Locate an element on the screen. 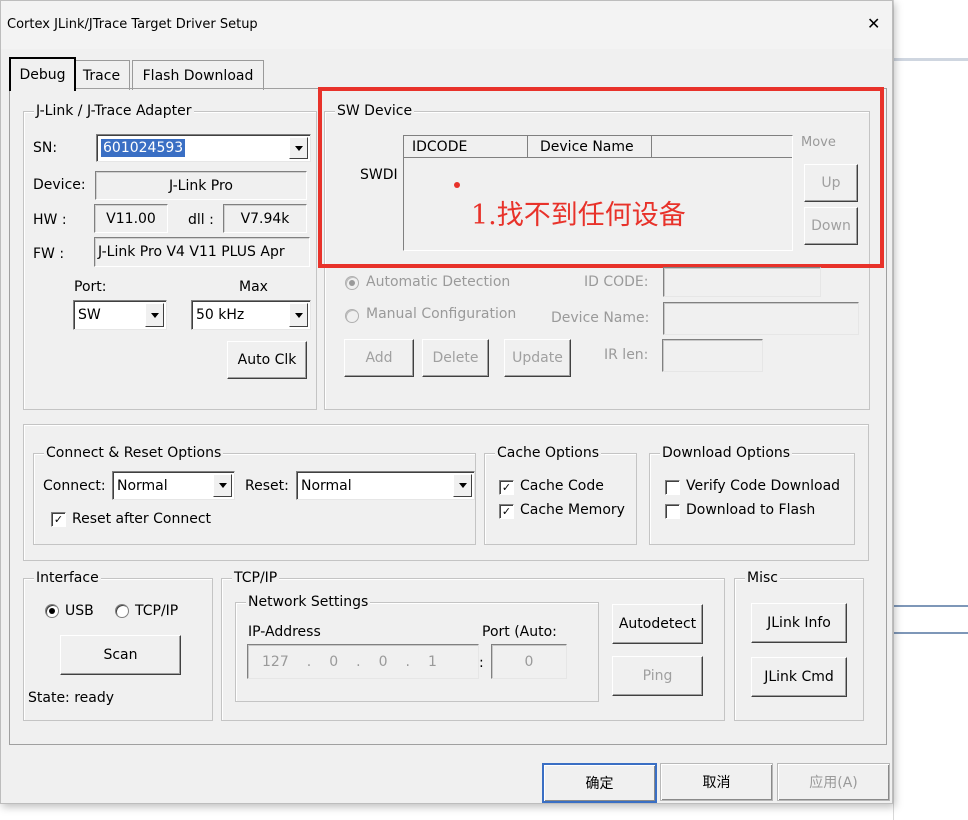 This screenshot has width=968, height=820. dll-label: dll : is located at coordinates (201, 220).